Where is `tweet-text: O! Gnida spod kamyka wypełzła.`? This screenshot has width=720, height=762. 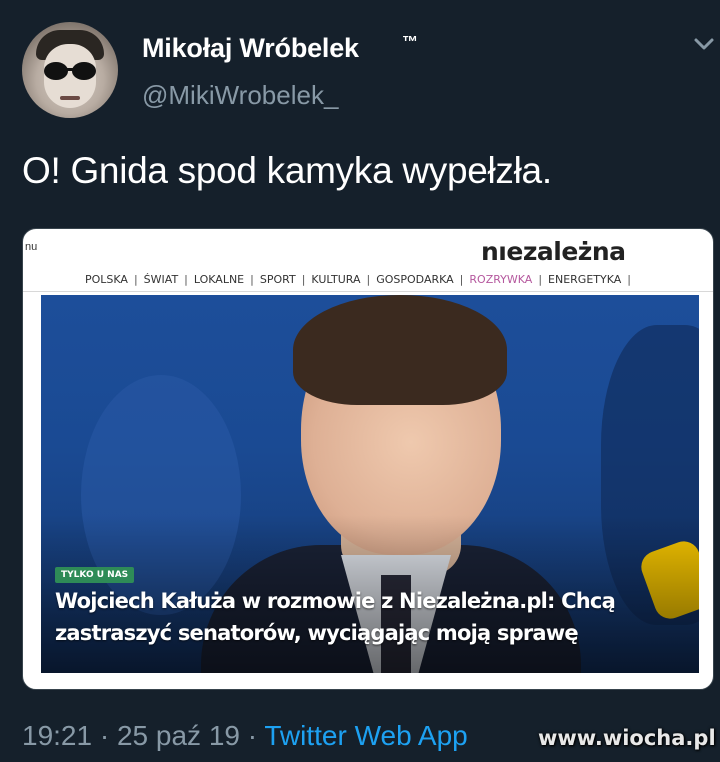 tweet-text: O! Gnida spod kamyka wypełzła. is located at coordinates (287, 170).